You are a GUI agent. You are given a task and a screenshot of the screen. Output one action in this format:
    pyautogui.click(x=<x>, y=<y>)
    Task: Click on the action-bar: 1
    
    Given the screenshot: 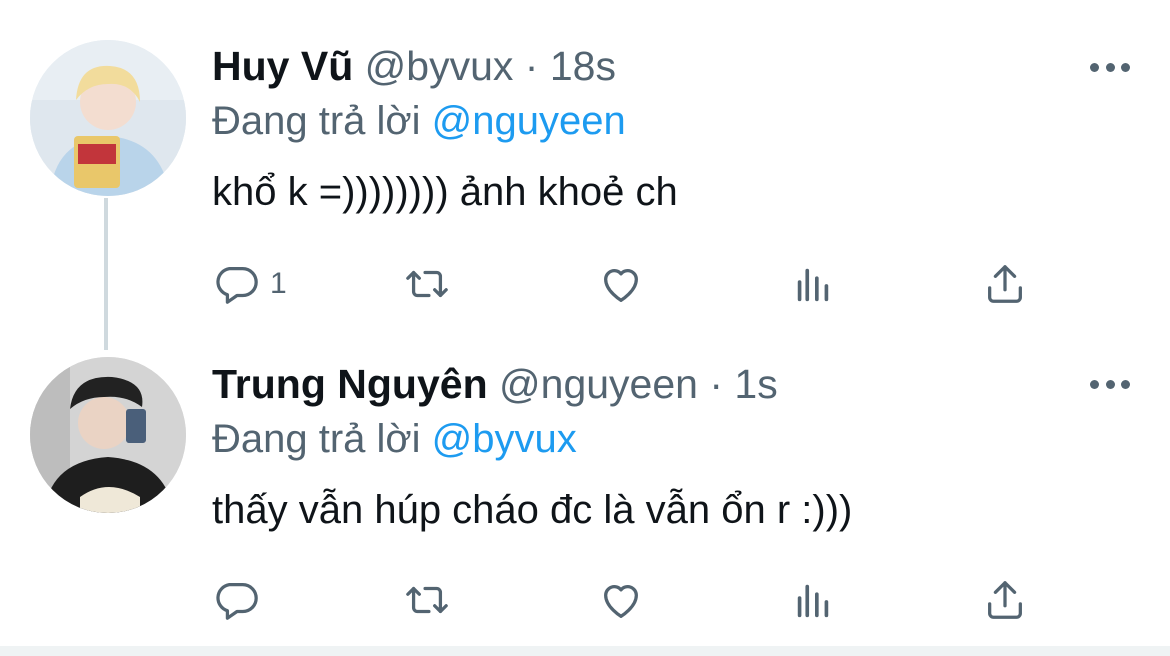 What is the action you would take?
    pyautogui.click(x=585, y=284)
    